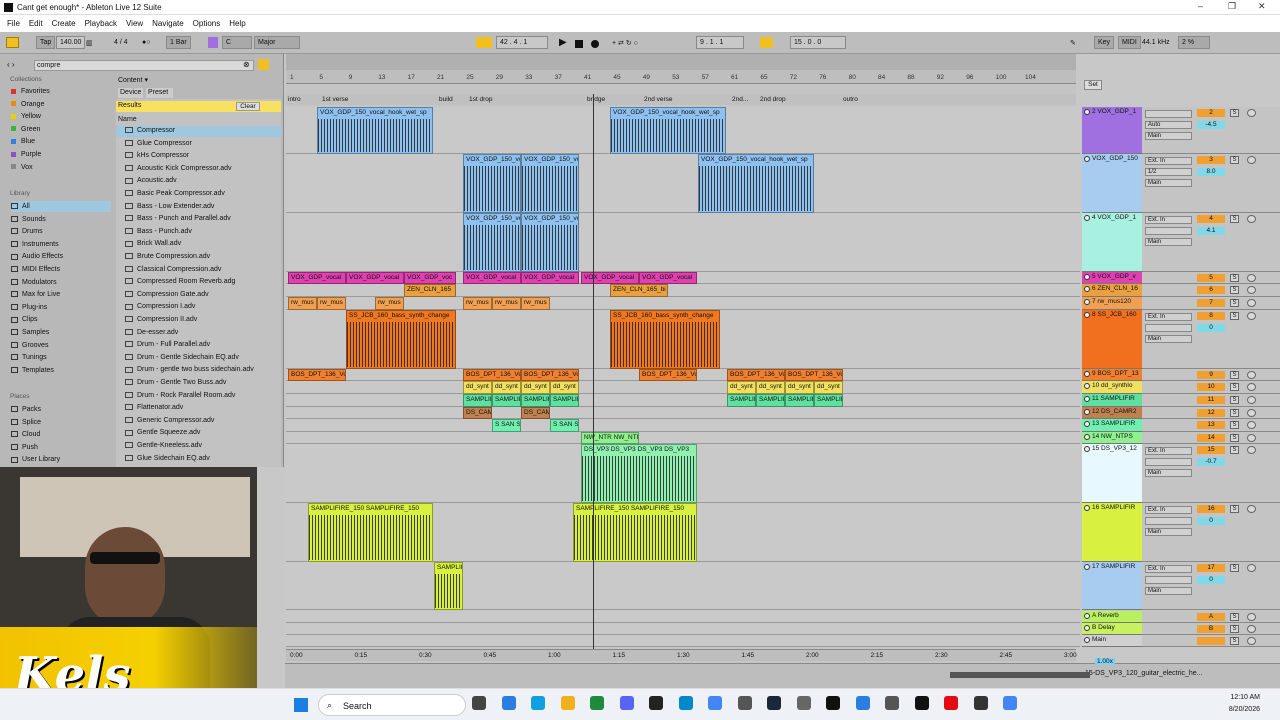  I want to click on menu-view: View, so click(134, 23).